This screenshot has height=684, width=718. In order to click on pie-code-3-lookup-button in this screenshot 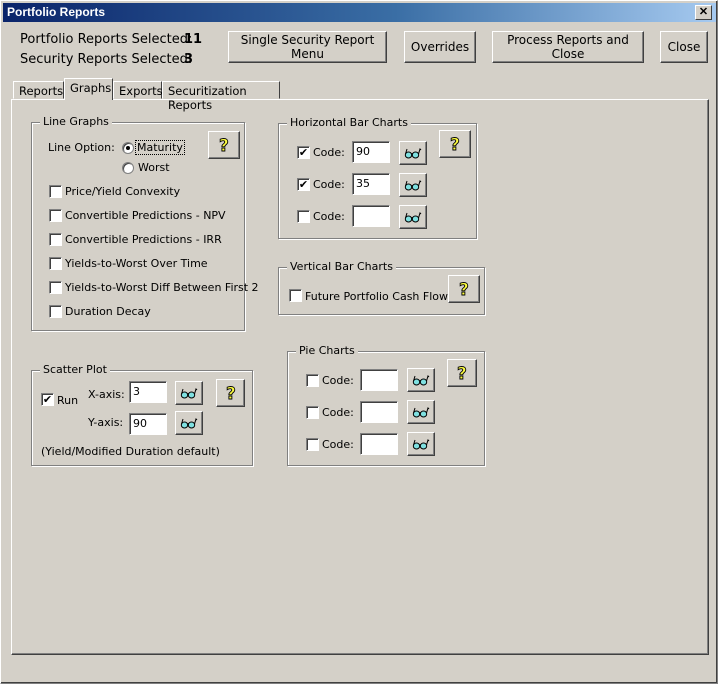, I will do `click(421, 444)`.